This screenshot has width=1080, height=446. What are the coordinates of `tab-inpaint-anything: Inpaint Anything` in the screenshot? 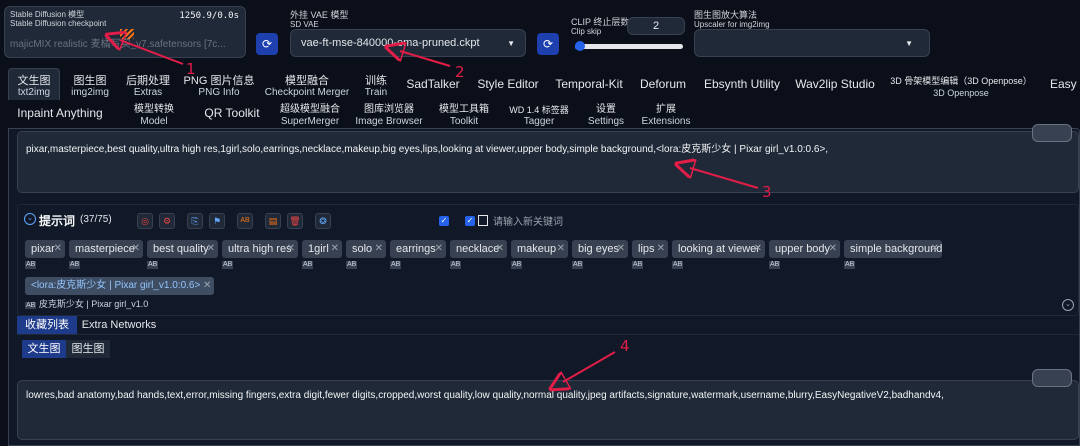 It's located at (60, 113).